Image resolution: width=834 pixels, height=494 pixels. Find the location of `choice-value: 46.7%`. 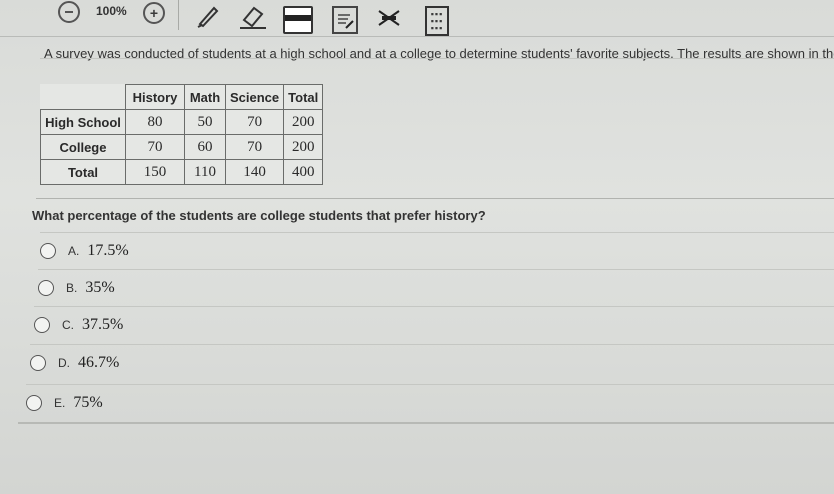

choice-value: 46.7% is located at coordinates (99, 362).